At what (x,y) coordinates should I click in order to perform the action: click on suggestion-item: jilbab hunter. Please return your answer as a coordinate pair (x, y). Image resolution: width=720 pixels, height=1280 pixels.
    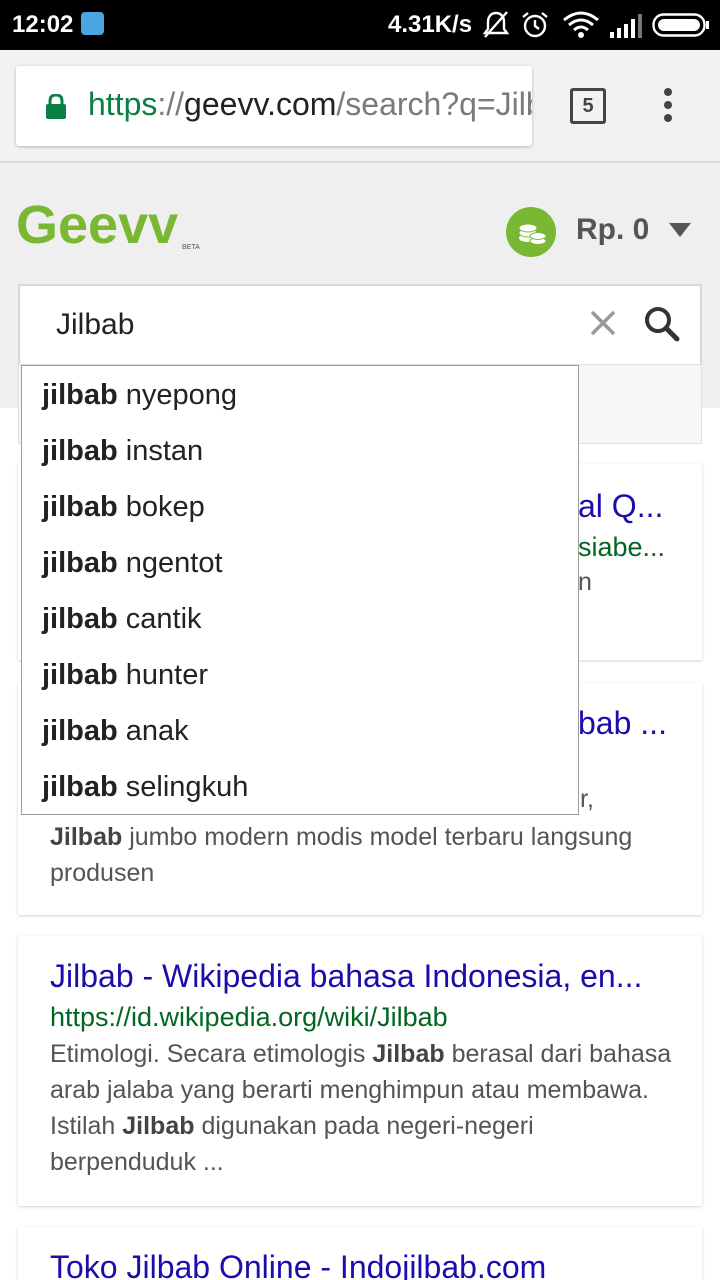
    Looking at the image, I should click on (300, 675).